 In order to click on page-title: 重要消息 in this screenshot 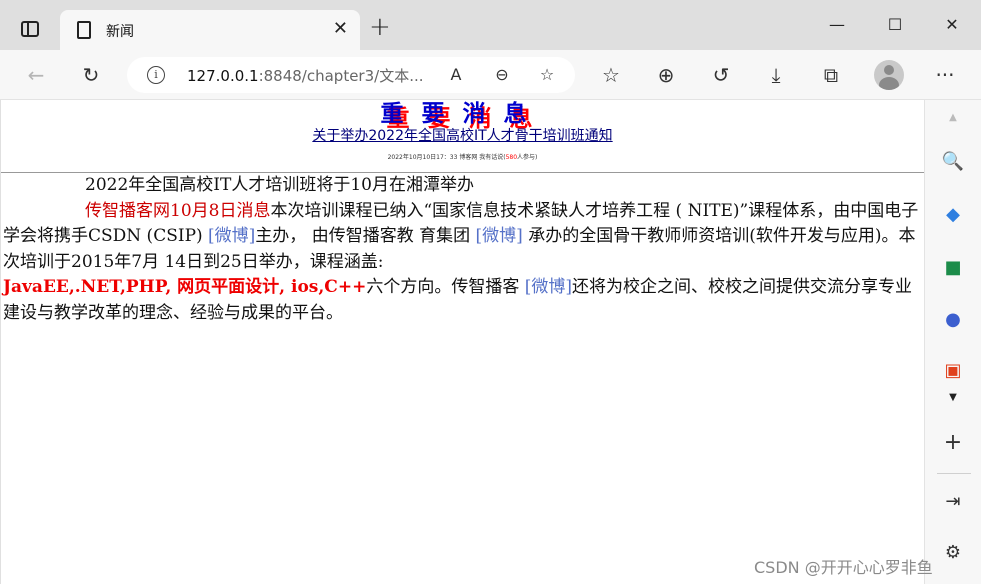, I will do `click(462, 114)`.